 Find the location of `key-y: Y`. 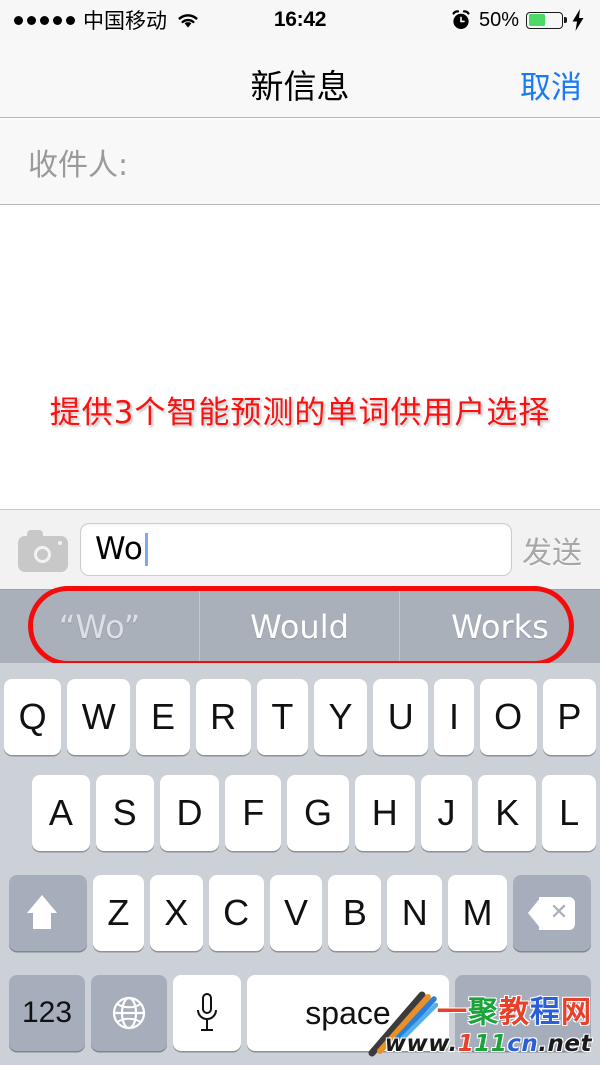

key-y: Y is located at coordinates (340, 717).